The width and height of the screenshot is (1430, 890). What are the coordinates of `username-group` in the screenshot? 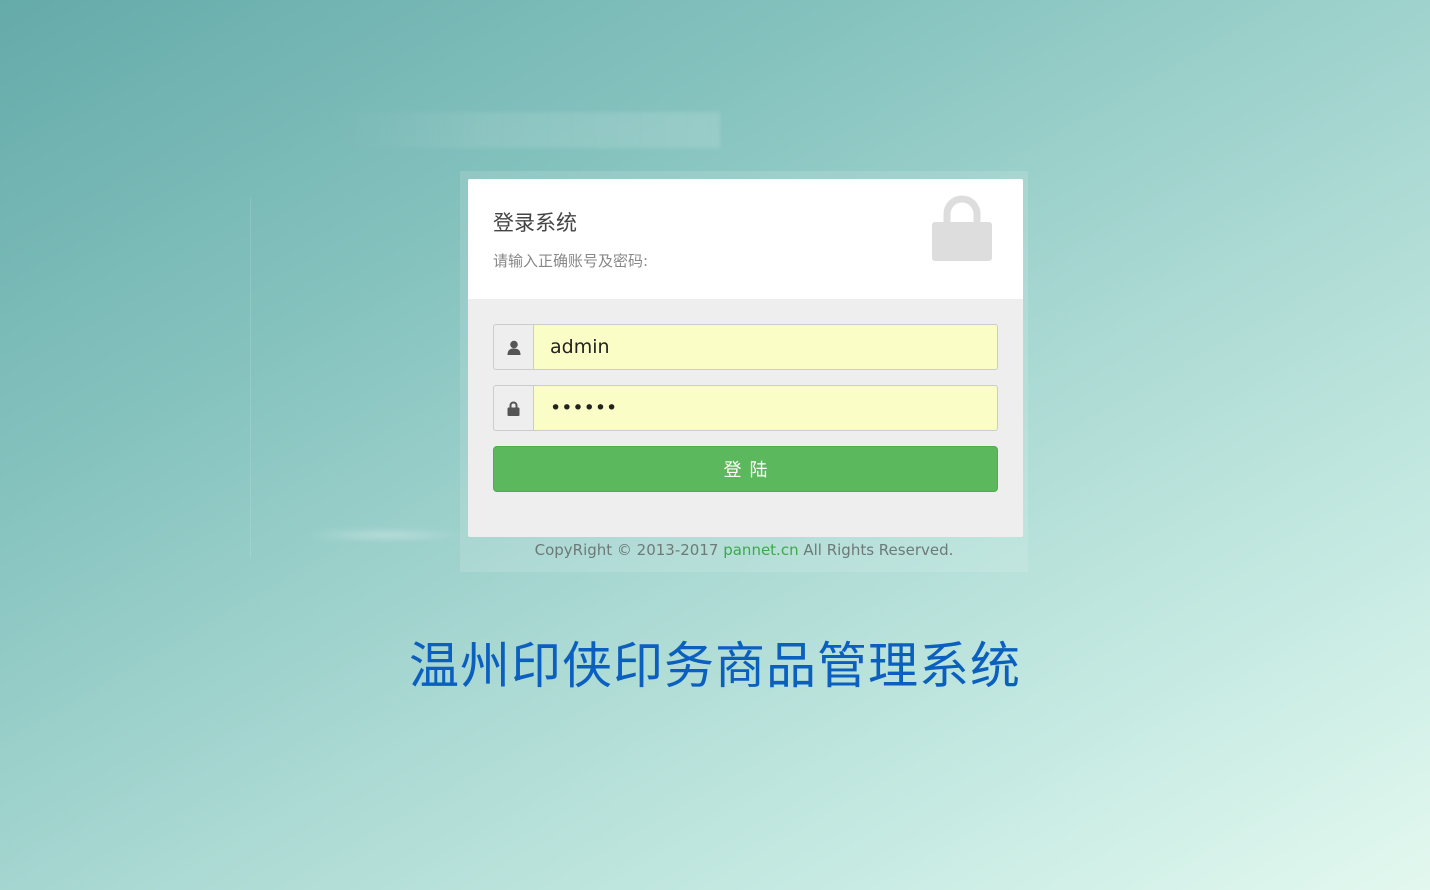 It's located at (745, 347).